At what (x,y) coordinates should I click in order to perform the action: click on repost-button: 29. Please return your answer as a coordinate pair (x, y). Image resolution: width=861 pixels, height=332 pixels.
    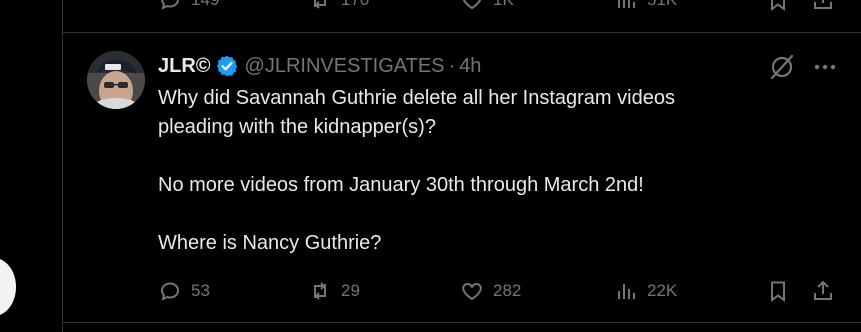
    Looking at the image, I should click on (334, 291).